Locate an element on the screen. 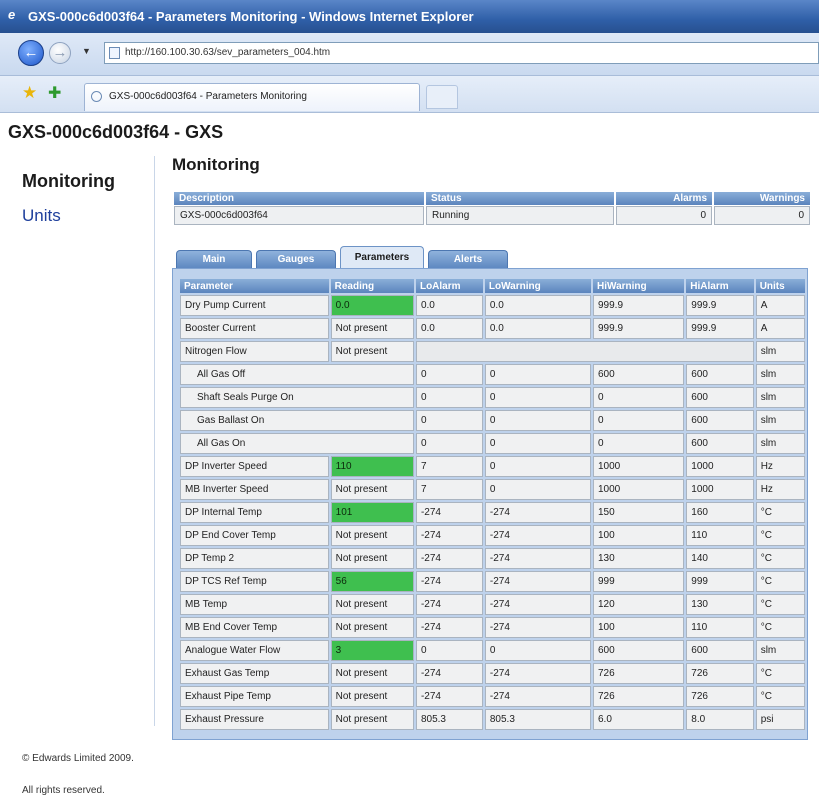 This screenshot has width=819, height=805. nav-item-monitoring: Monitoring is located at coordinates (68, 181).